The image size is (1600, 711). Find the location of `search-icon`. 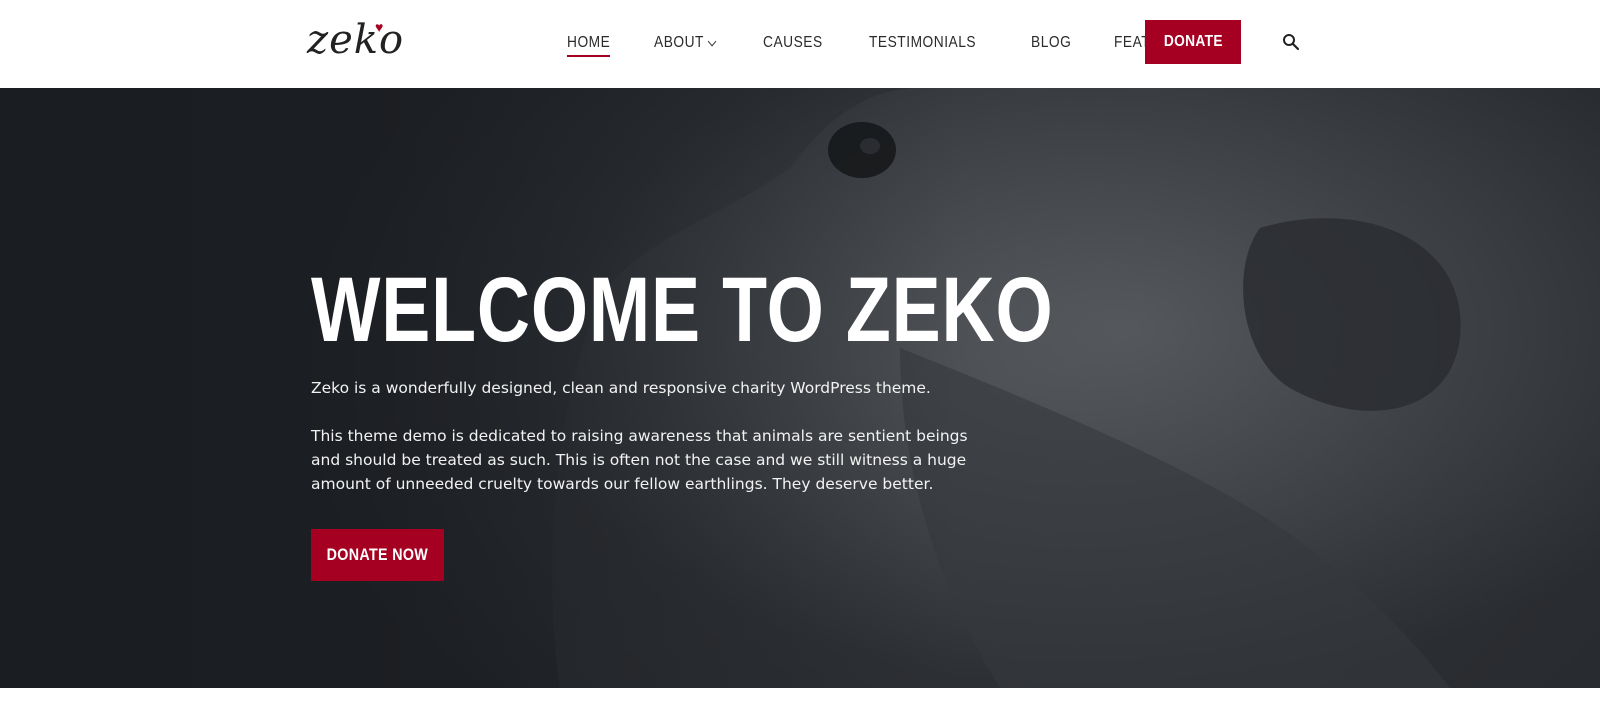

search-icon is located at coordinates (1291, 42).